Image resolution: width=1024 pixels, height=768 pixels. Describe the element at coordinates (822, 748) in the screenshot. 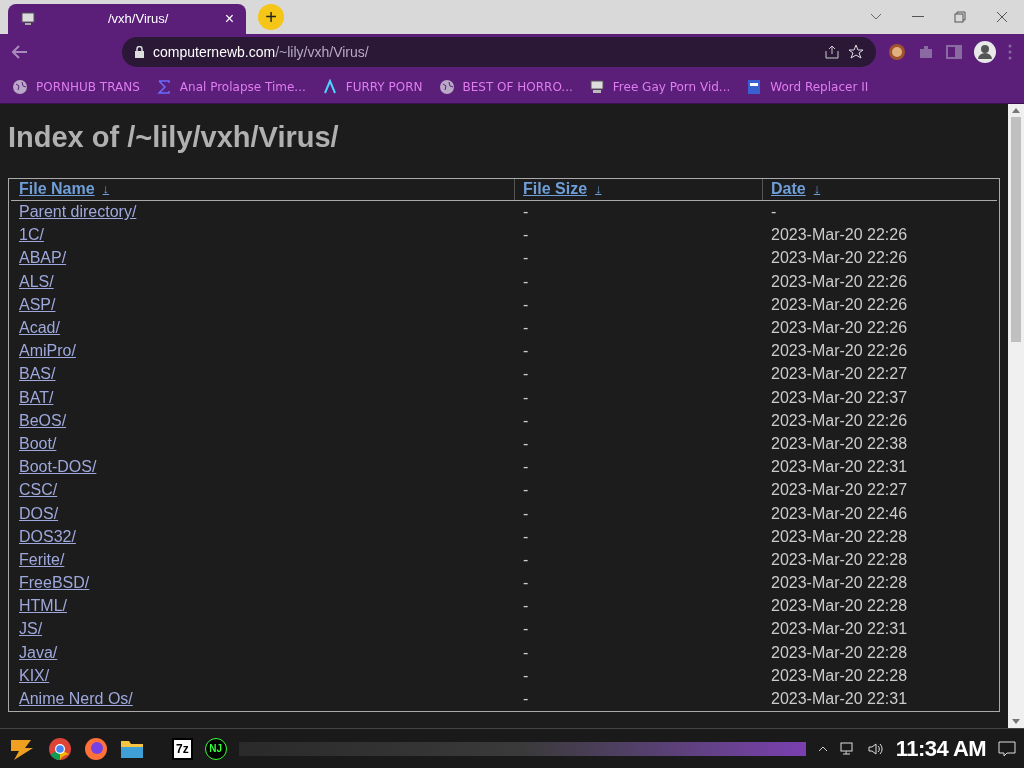

I see `chevron-up-icon` at that location.